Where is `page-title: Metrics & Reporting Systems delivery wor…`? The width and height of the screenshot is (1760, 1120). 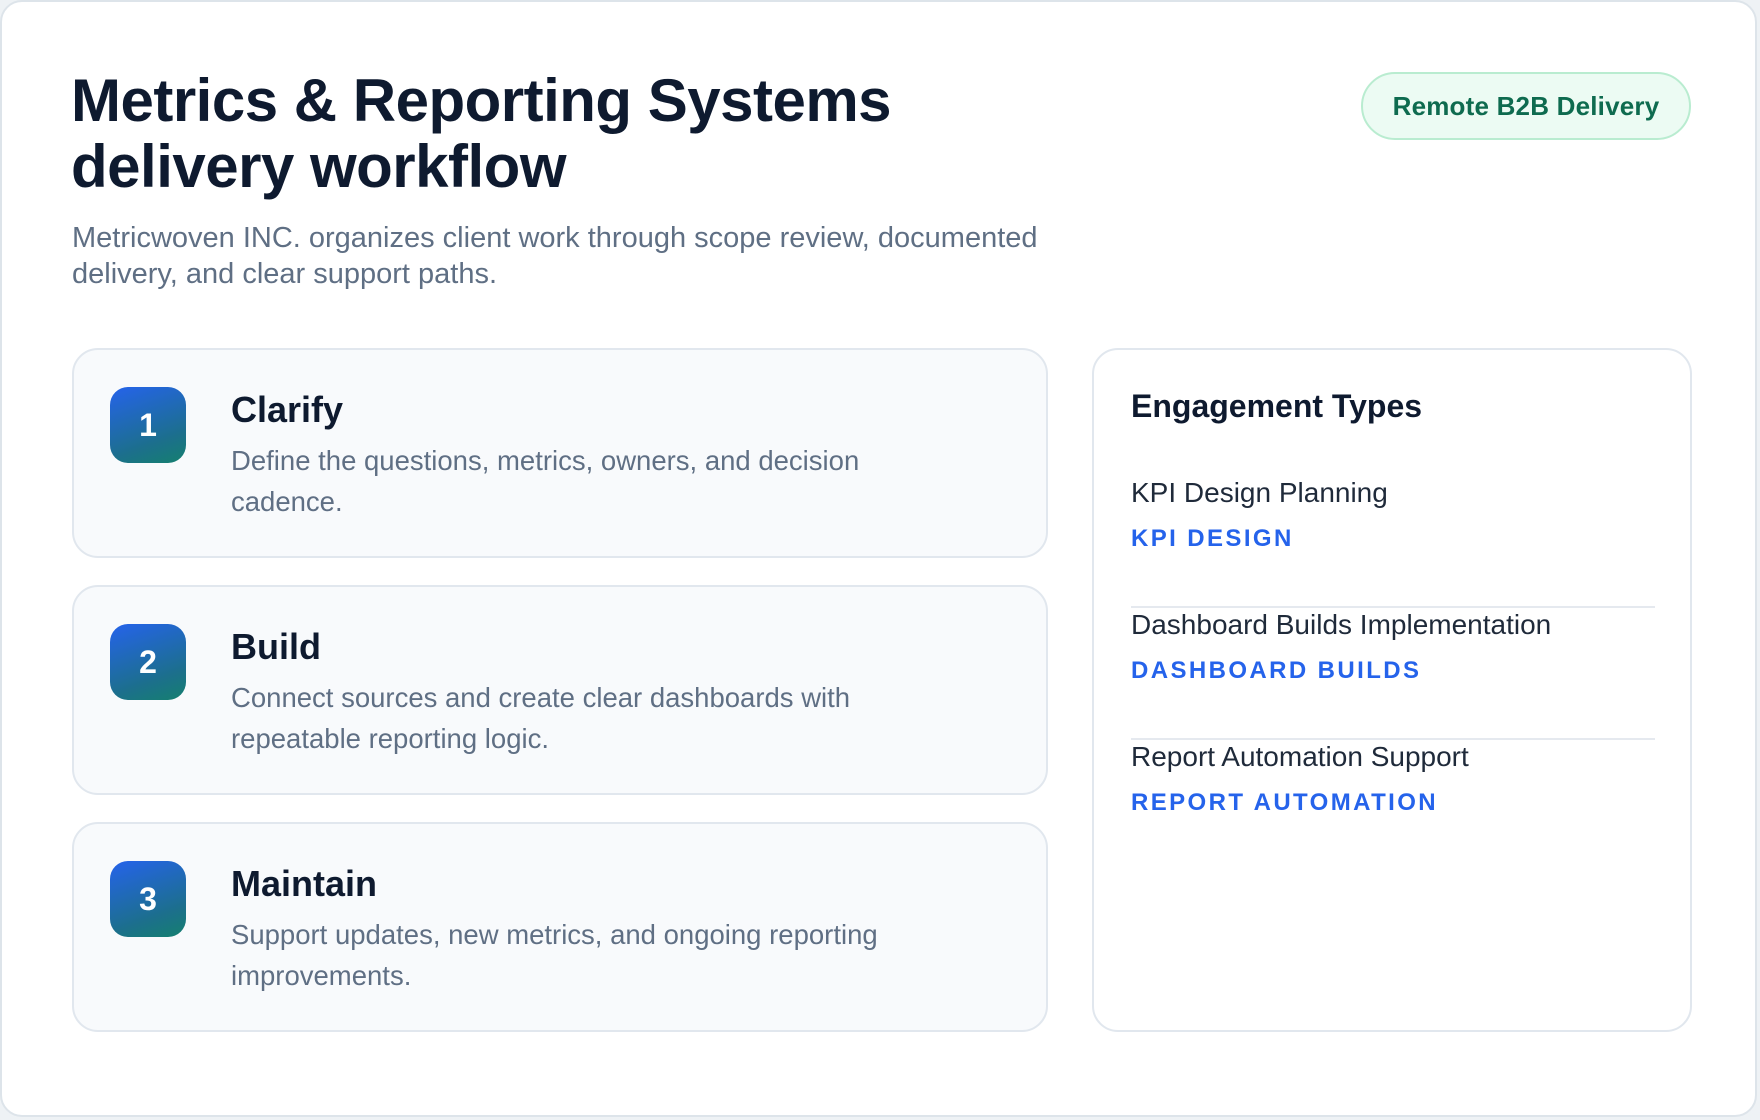 page-title: Metrics & Reporting Systems delivery wor… is located at coordinates (481, 133).